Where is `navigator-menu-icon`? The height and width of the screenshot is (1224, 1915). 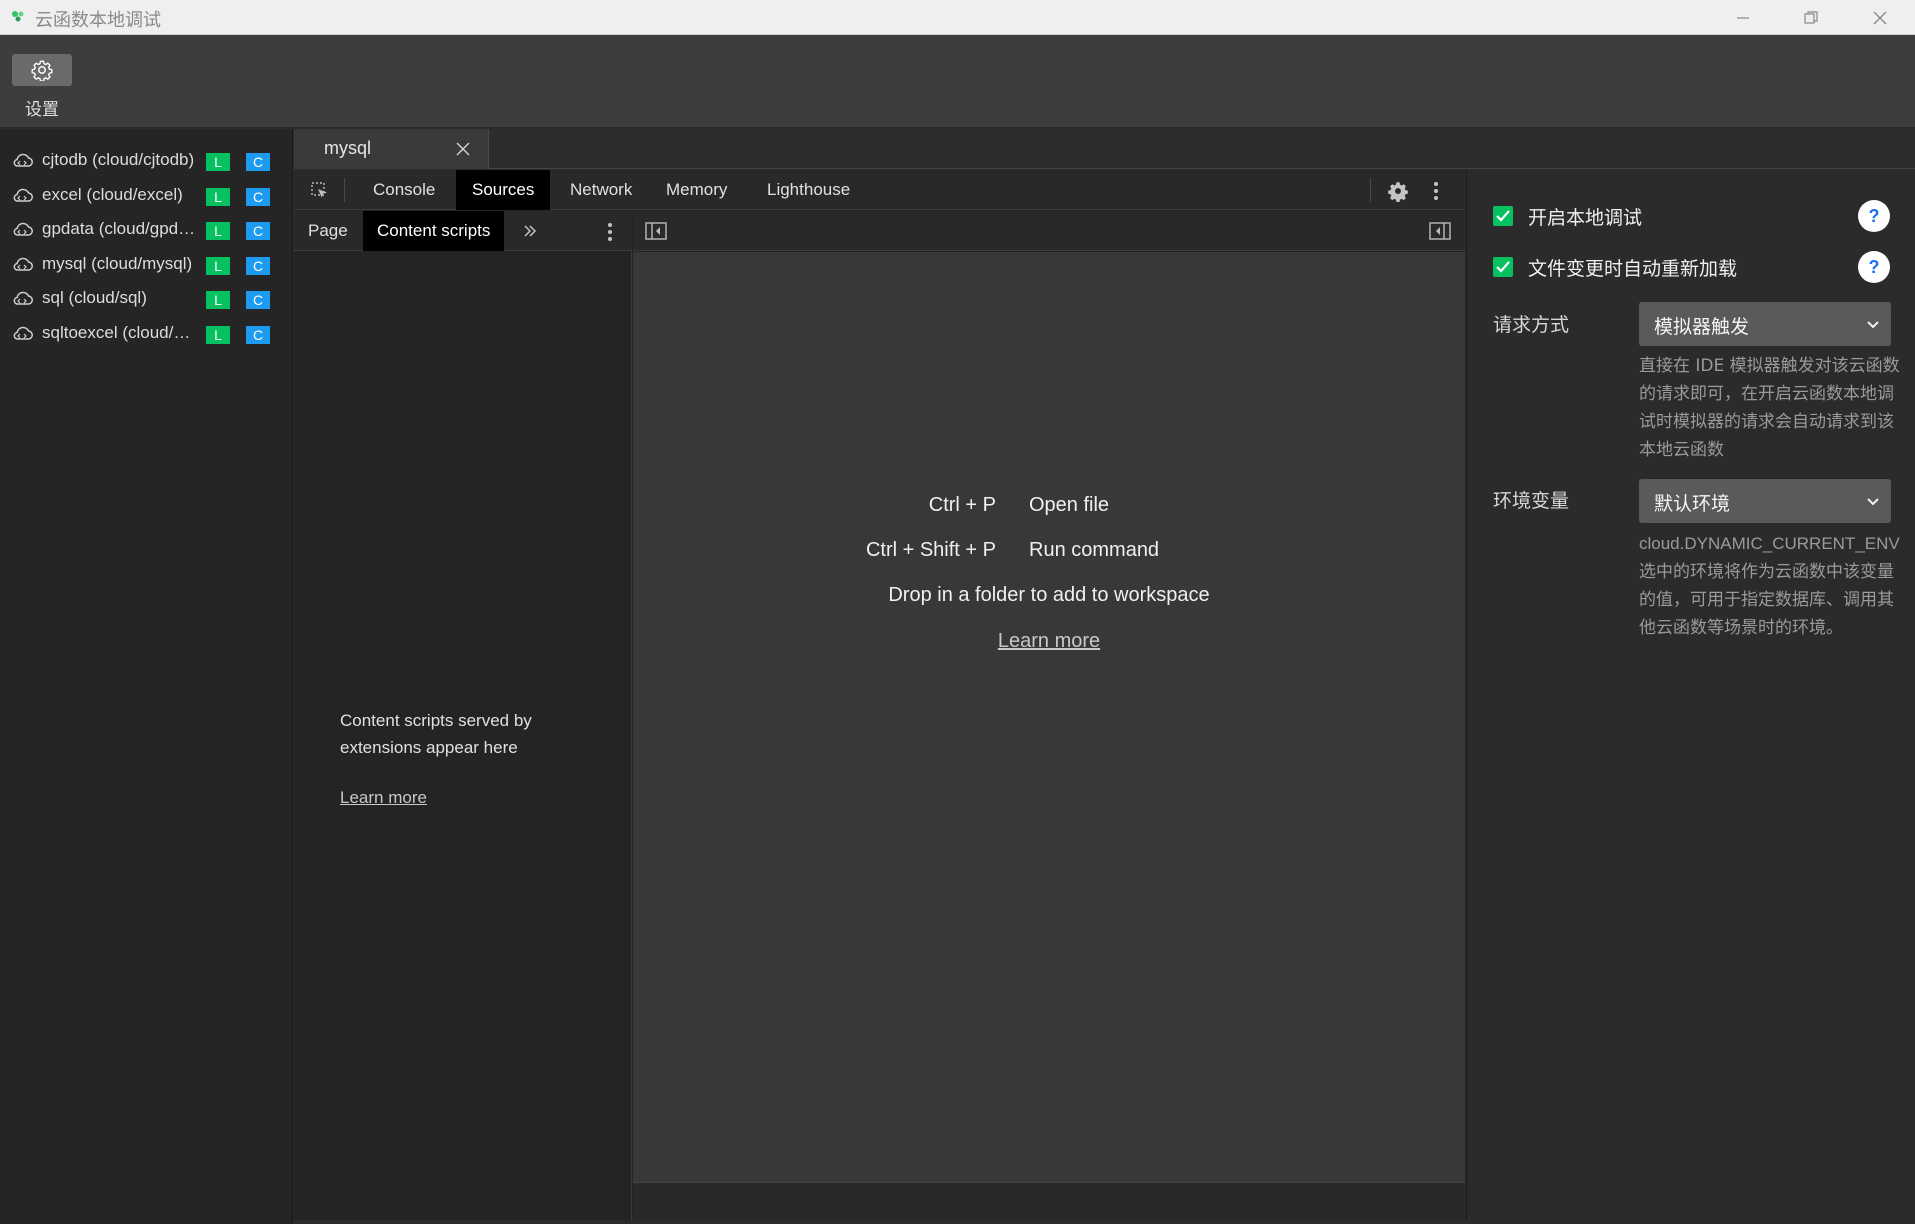
navigator-menu-icon is located at coordinates (610, 232).